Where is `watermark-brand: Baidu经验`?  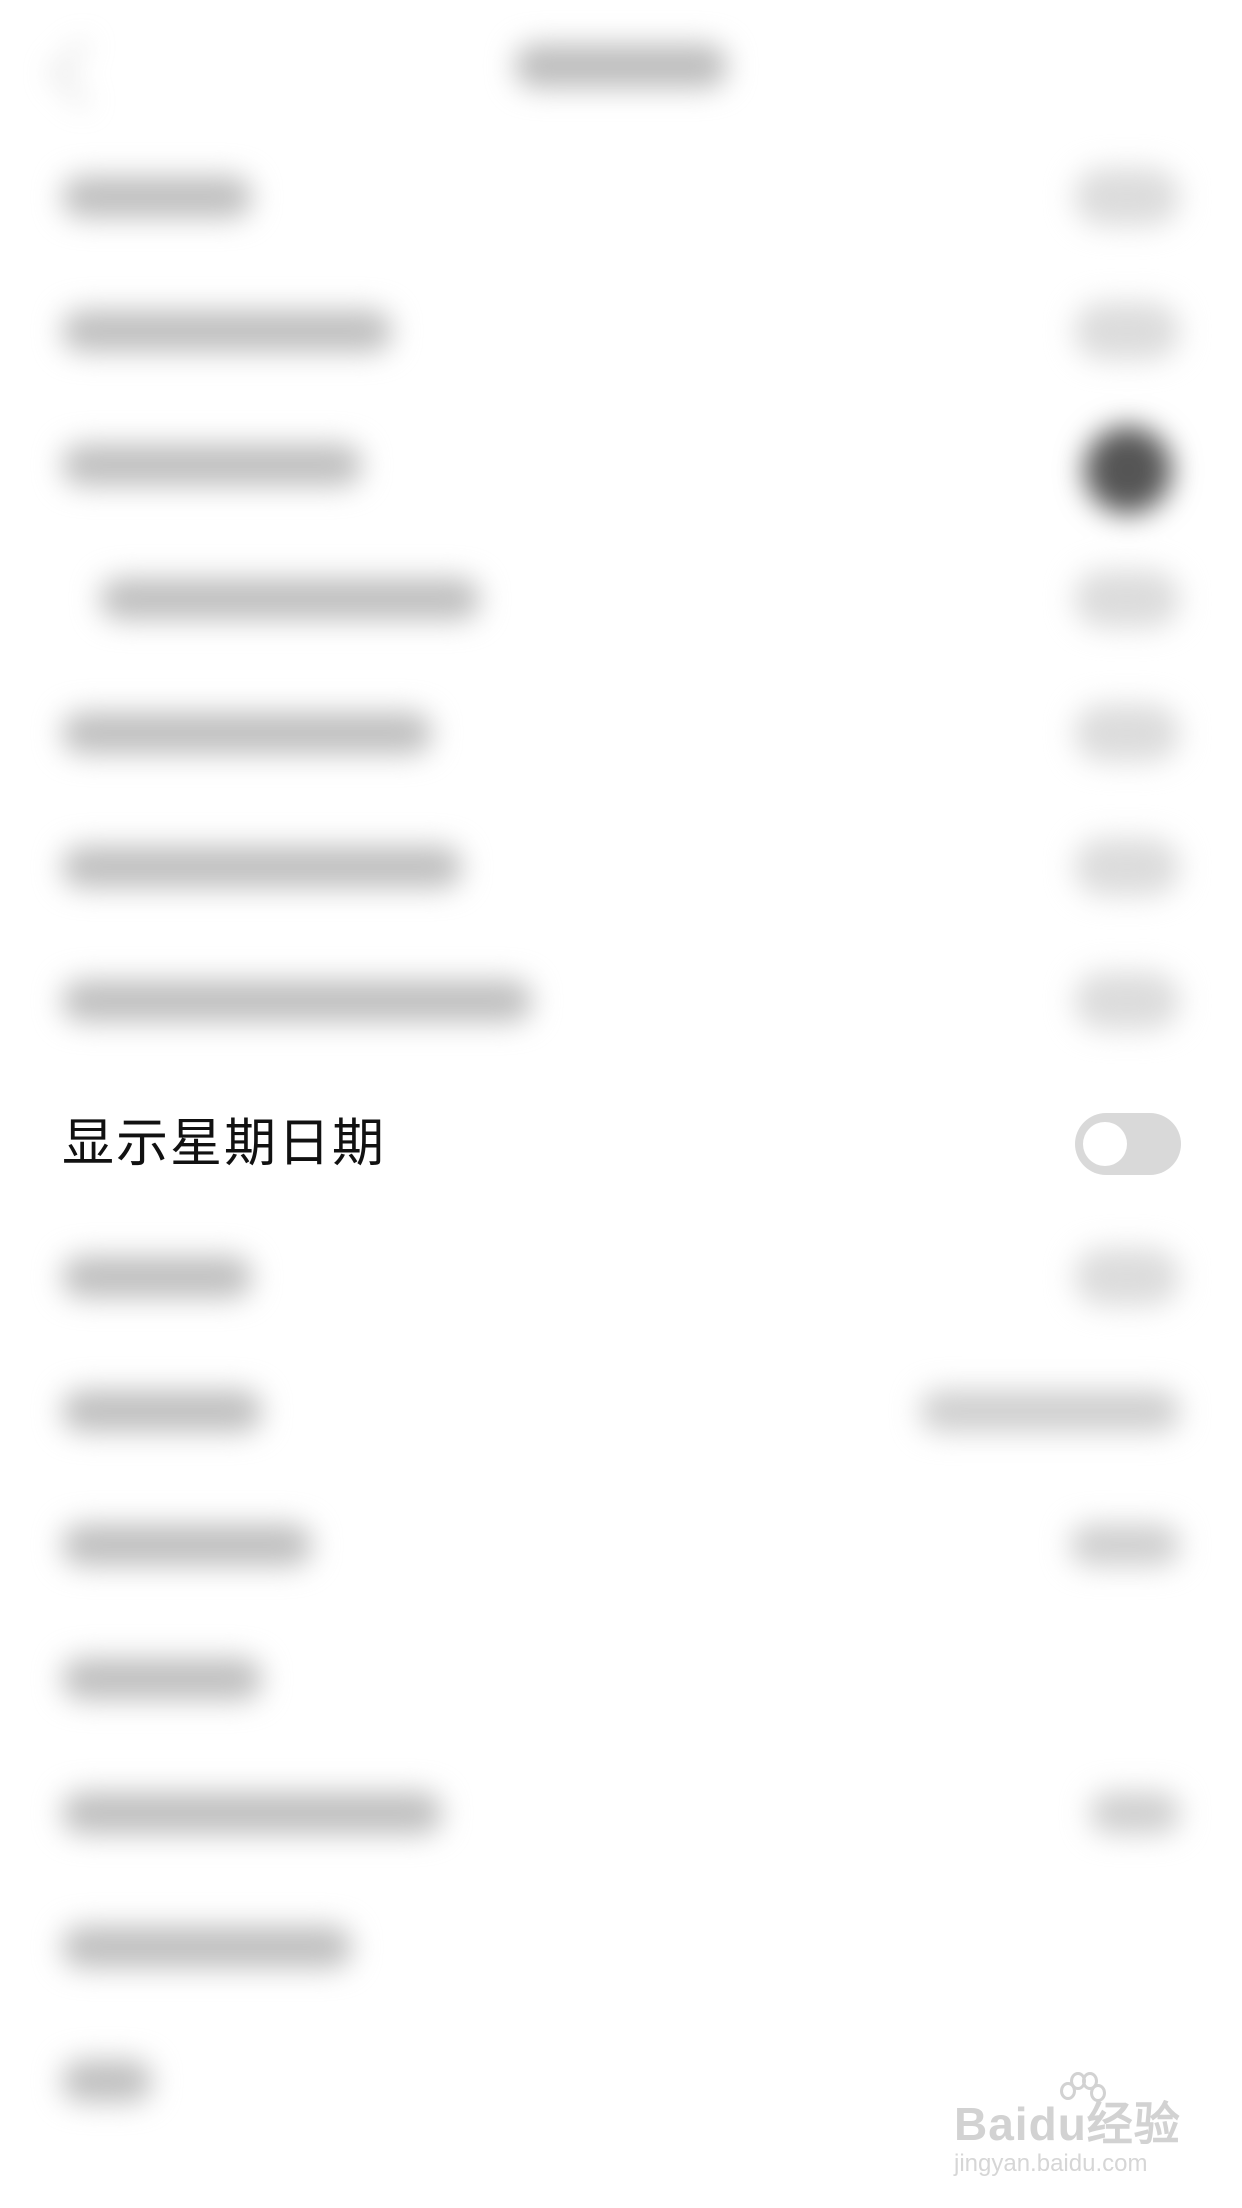 watermark-brand: Baidu经验 is located at coordinates (1067, 2124).